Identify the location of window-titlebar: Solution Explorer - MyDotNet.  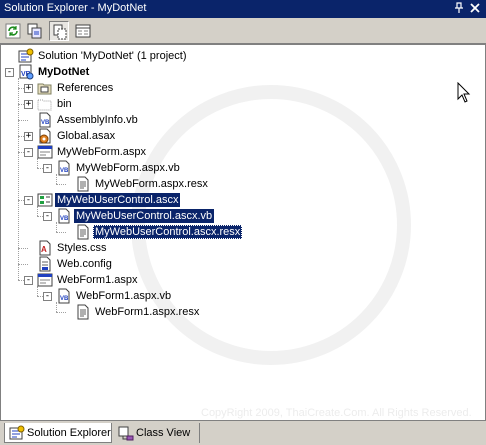
(243, 9).